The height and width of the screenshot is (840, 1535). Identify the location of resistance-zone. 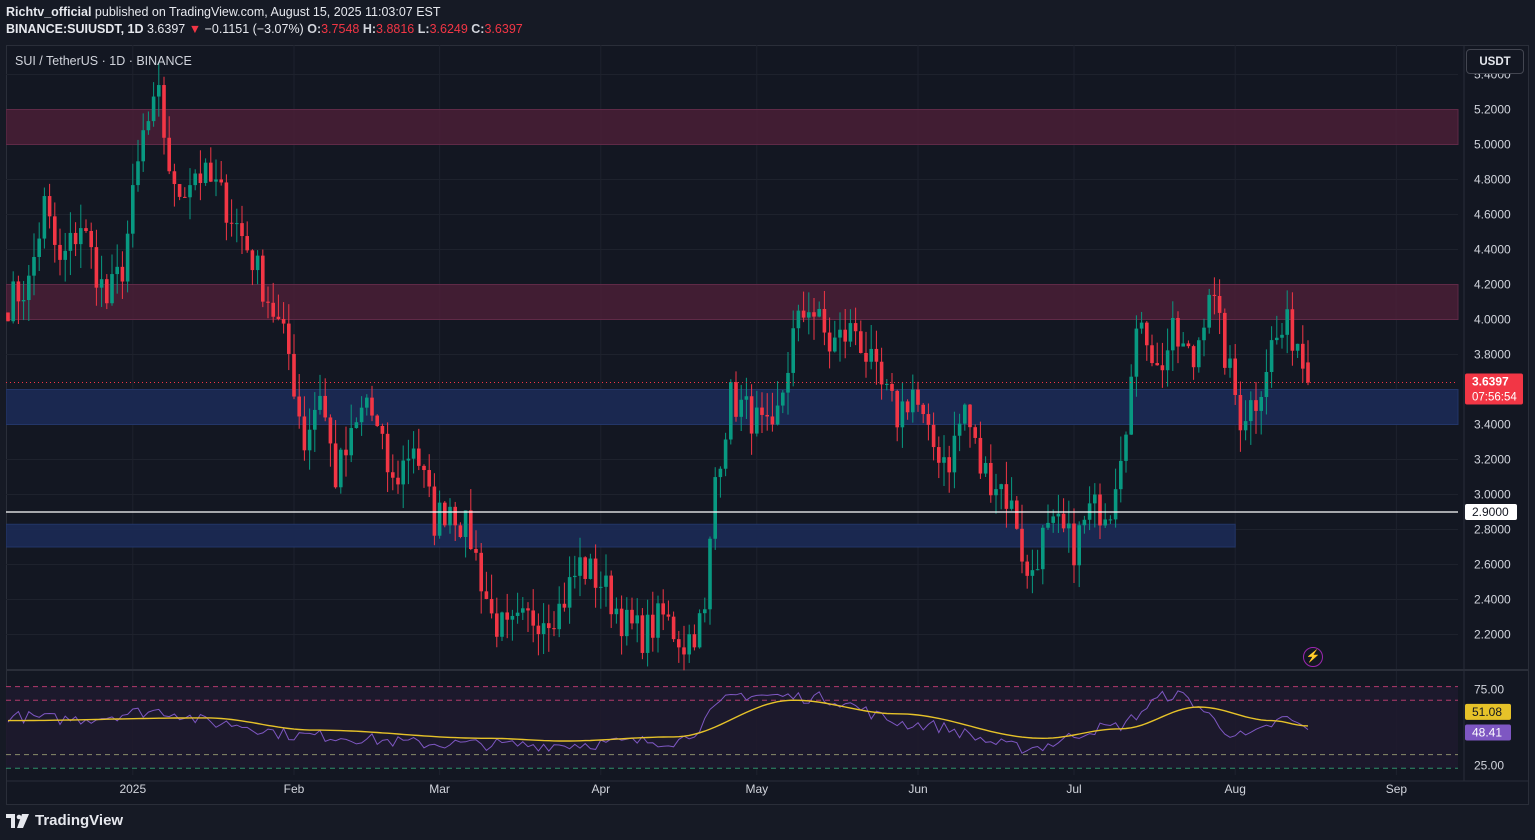
(732, 127).